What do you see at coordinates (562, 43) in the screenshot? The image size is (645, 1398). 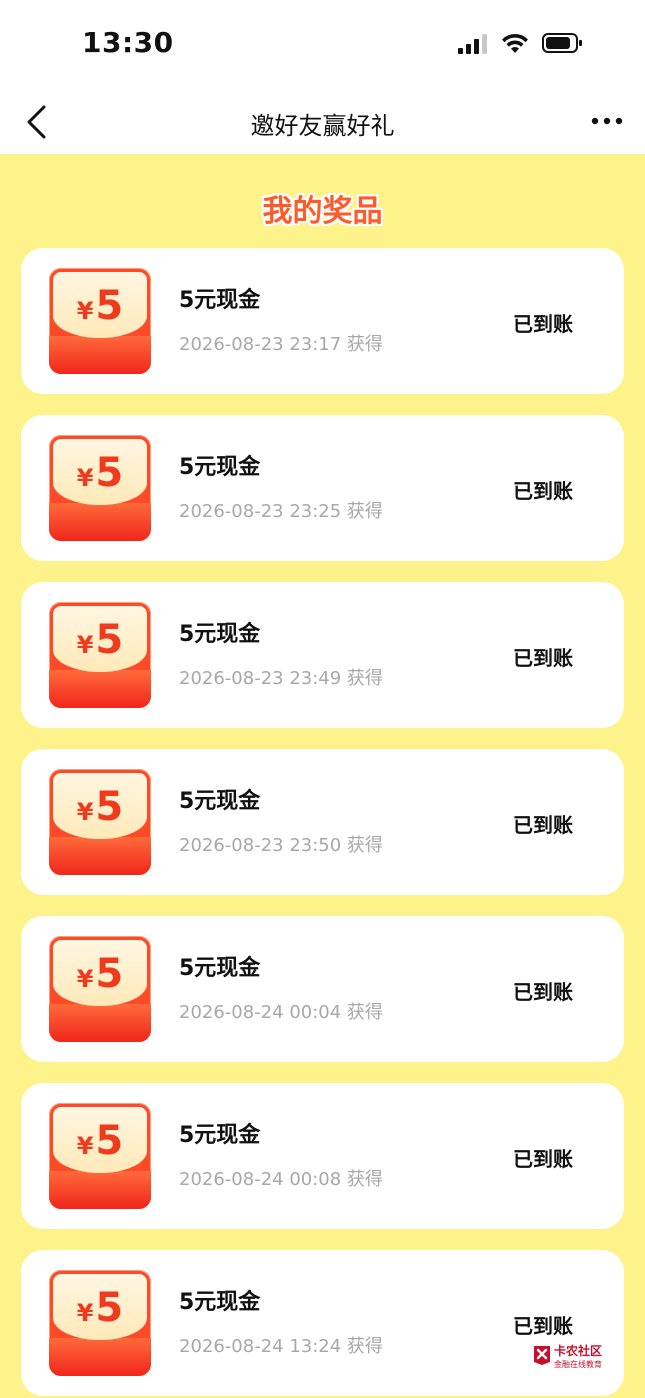 I see `battery-icon` at bounding box center [562, 43].